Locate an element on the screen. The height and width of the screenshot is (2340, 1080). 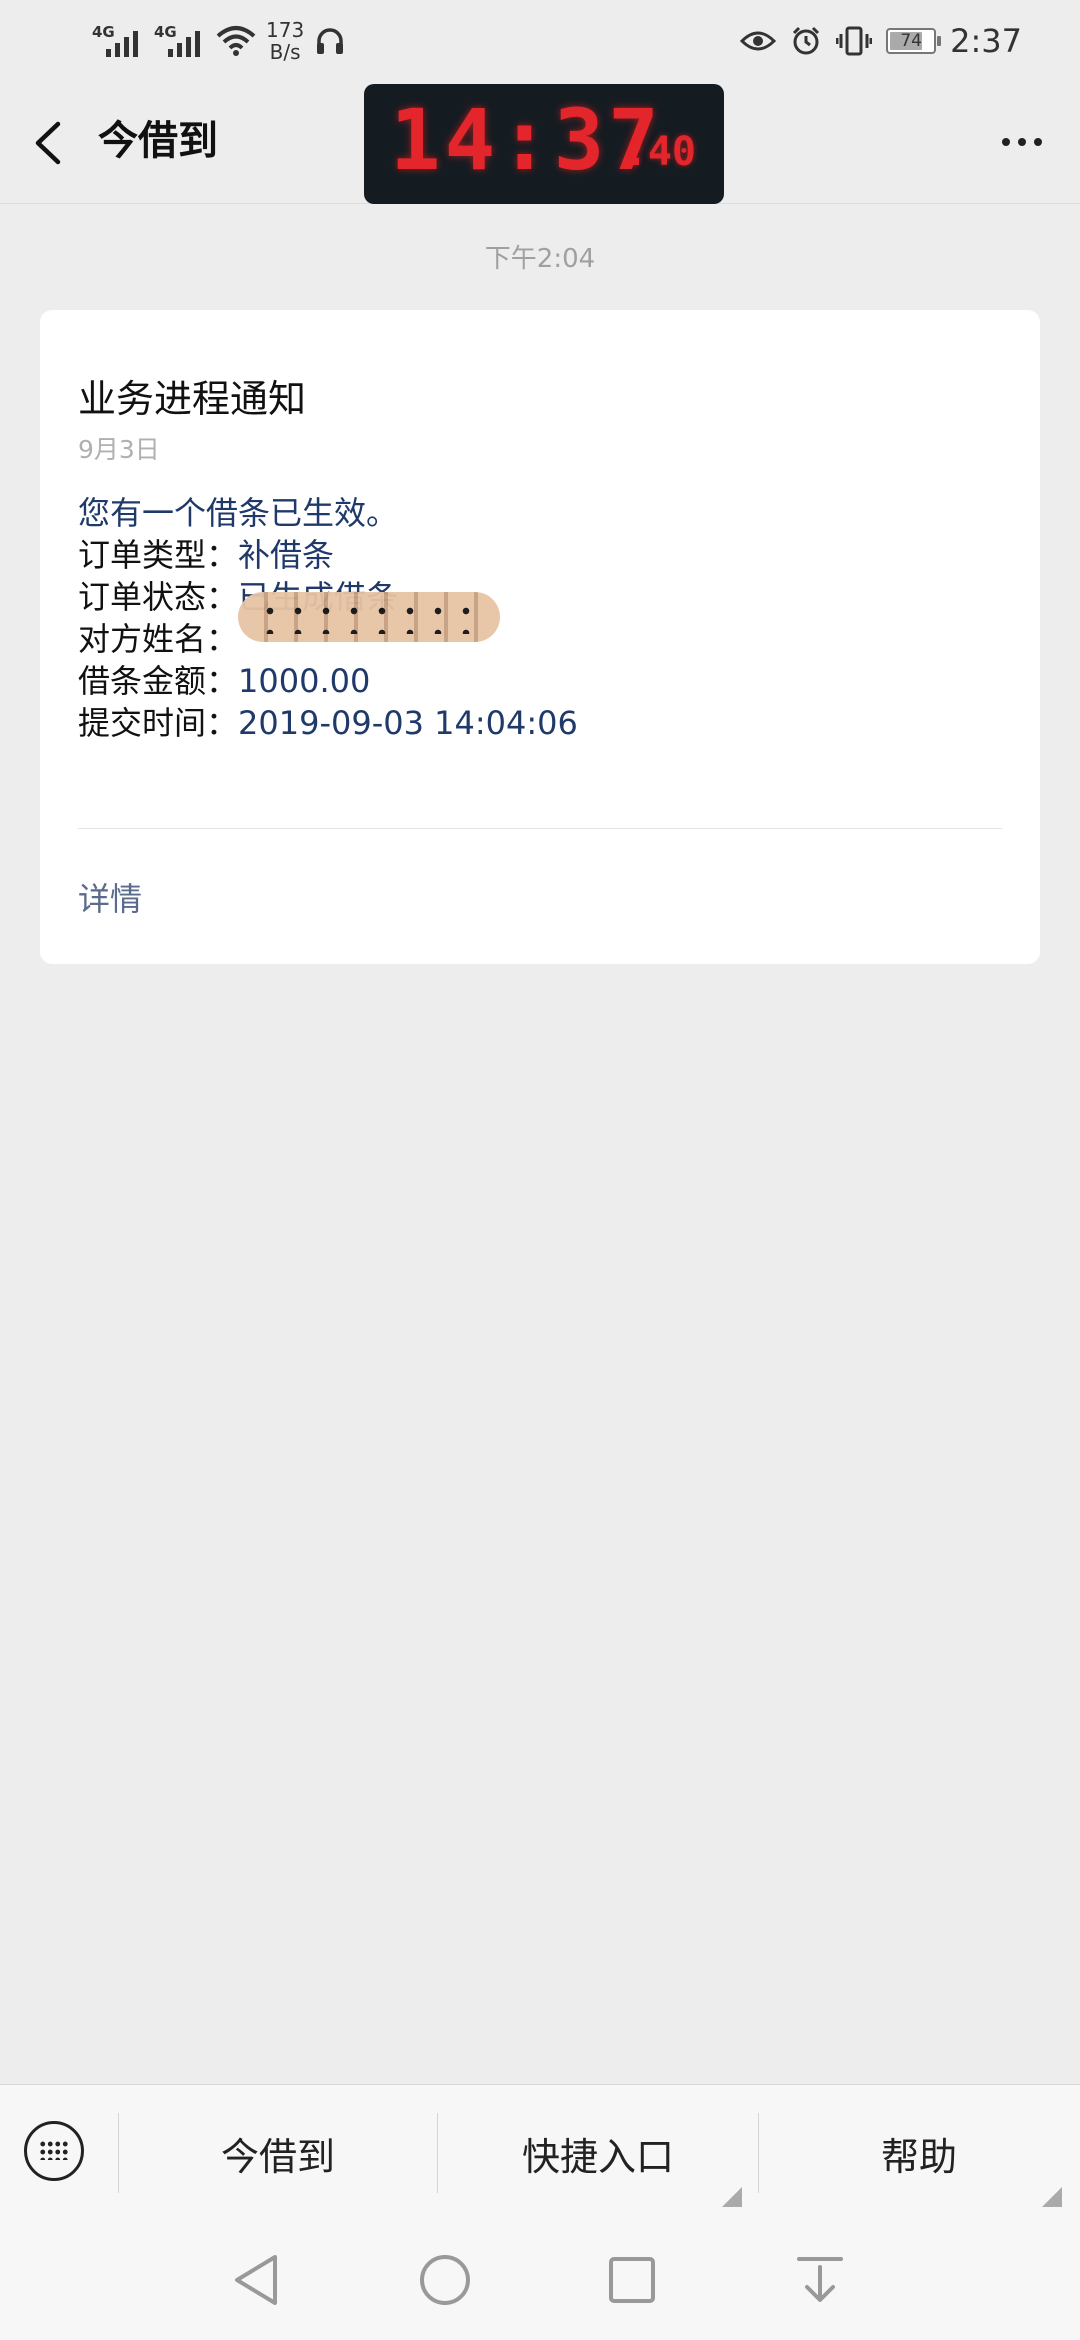
more-button is located at coordinates (1022, 142).